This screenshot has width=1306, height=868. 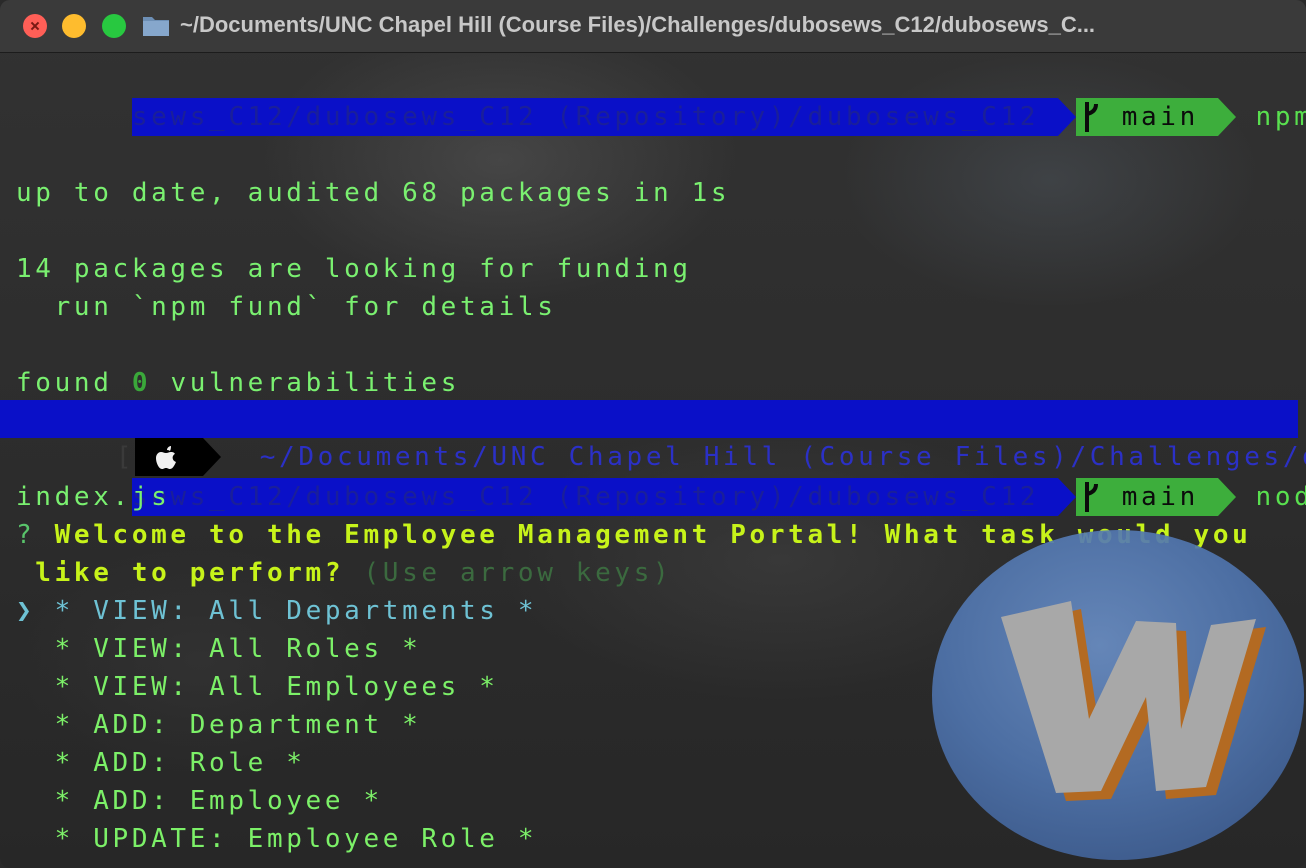 What do you see at coordinates (26, 535) in the screenshot?
I see `question-mark: ?` at bounding box center [26, 535].